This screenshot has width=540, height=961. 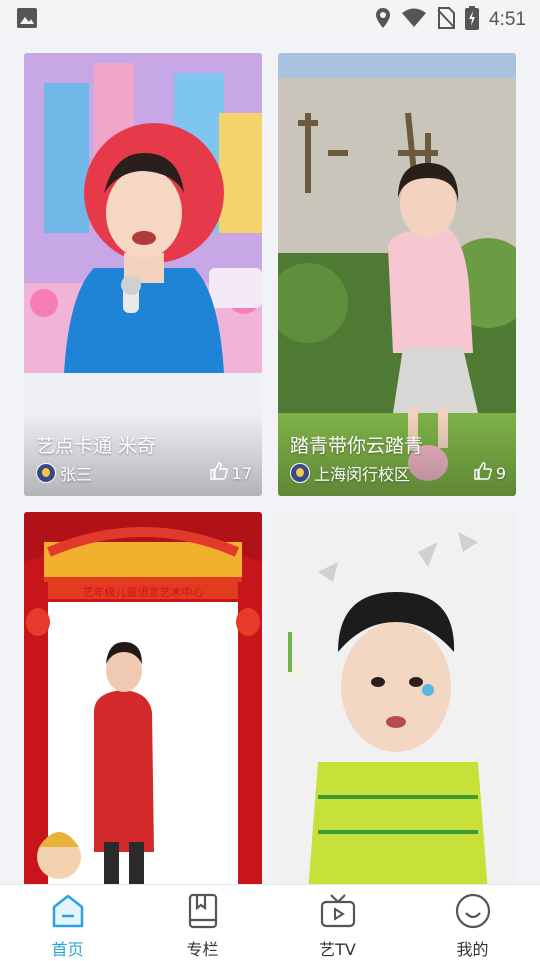 I want to click on like-button: 9, so click(x=490, y=473).